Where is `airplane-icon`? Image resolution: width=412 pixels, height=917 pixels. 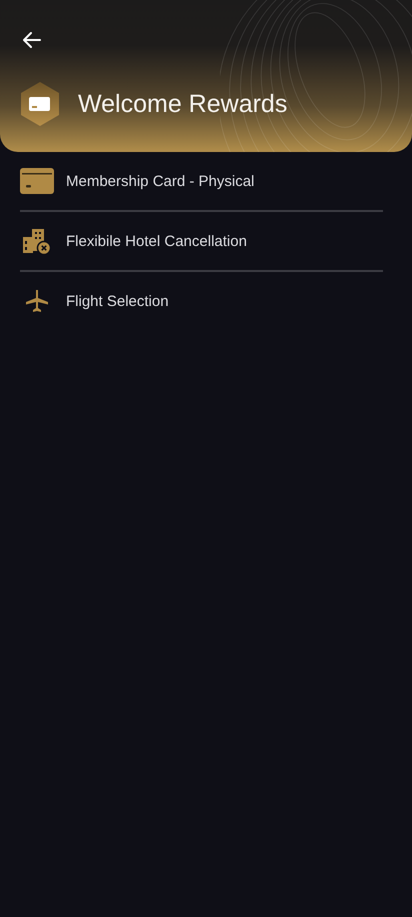
airplane-icon is located at coordinates (37, 301).